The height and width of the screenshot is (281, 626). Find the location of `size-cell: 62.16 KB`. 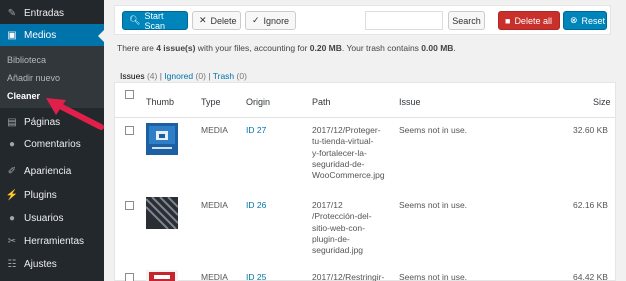

size-cell: 62.16 KB is located at coordinates (590, 205).